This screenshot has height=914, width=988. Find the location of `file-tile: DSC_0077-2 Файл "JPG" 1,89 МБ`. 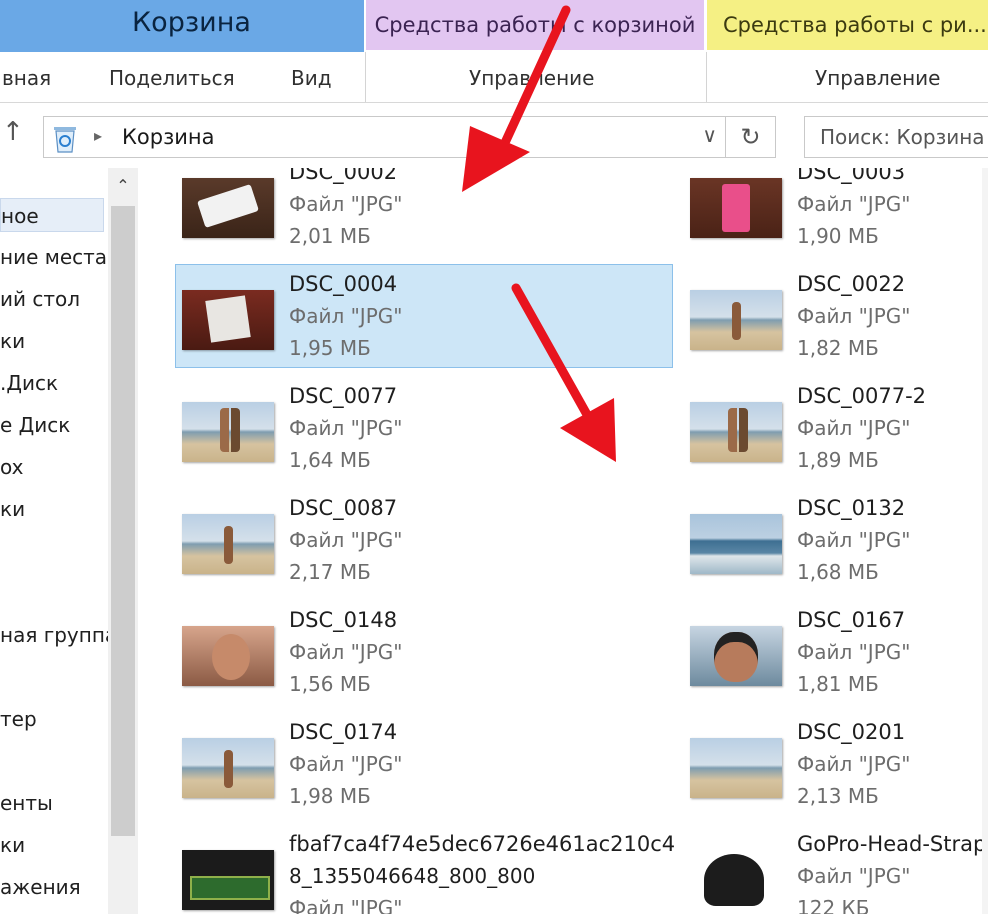

file-tile: DSC_0077-2 Файл "JPG" 1,89 МБ is located at coordinates (839, 434).